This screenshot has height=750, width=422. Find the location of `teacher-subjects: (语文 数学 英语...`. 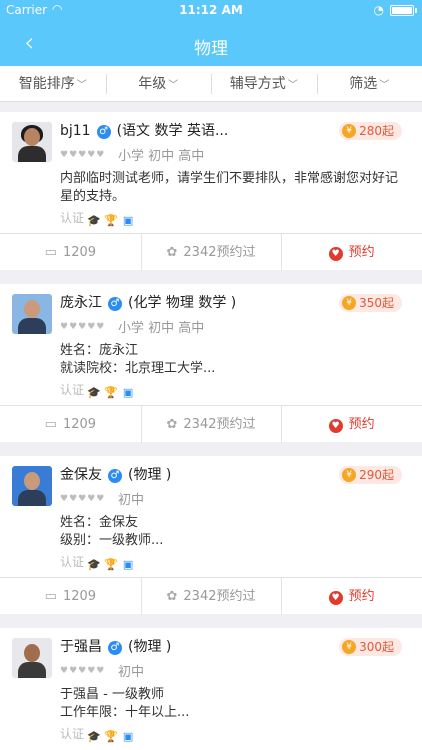

teacher-subjects: (语文 数学 英语... is located at coordinates (172, 131).